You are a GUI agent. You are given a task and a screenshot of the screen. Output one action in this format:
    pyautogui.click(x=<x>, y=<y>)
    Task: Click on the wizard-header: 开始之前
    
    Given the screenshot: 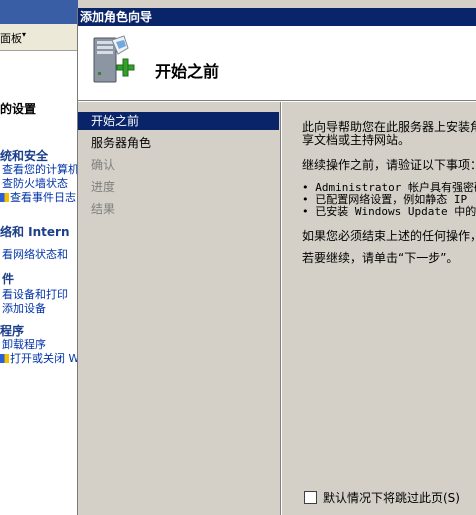 What is the action you would take?
    pyautogui.click(x=277, y=63)
    